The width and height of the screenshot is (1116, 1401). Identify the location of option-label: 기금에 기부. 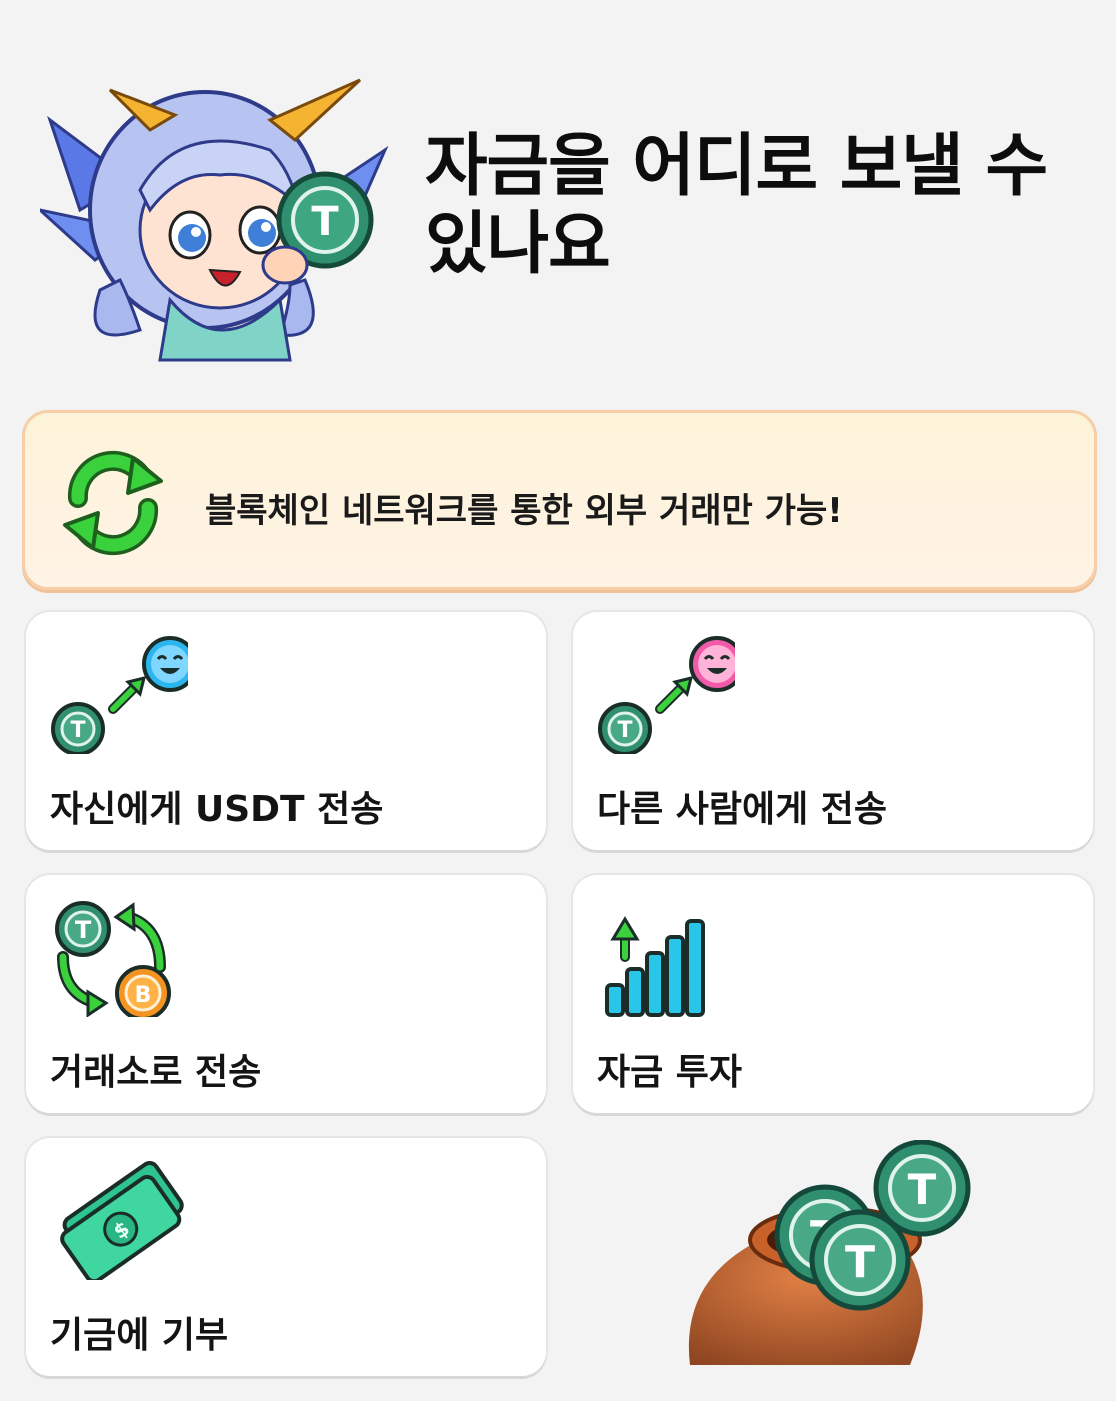
(139, 1335).